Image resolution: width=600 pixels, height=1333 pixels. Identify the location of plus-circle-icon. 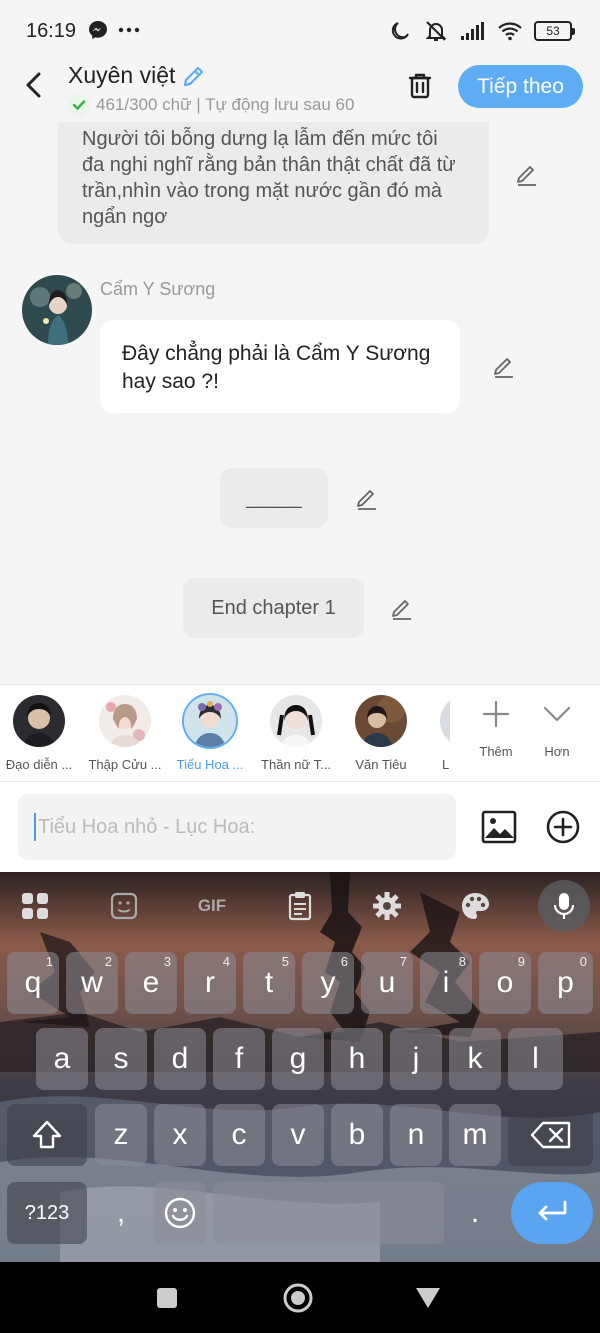
(563, 827).